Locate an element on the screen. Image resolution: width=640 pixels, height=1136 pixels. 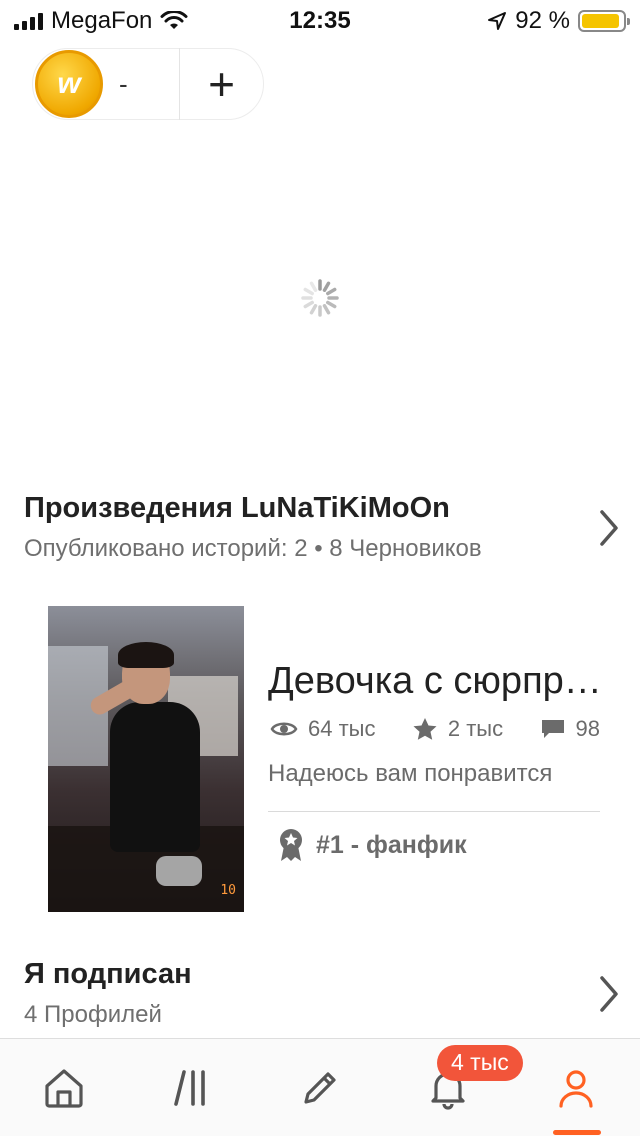
views-stat: 64 тыс is located at coordinates (322, 729).